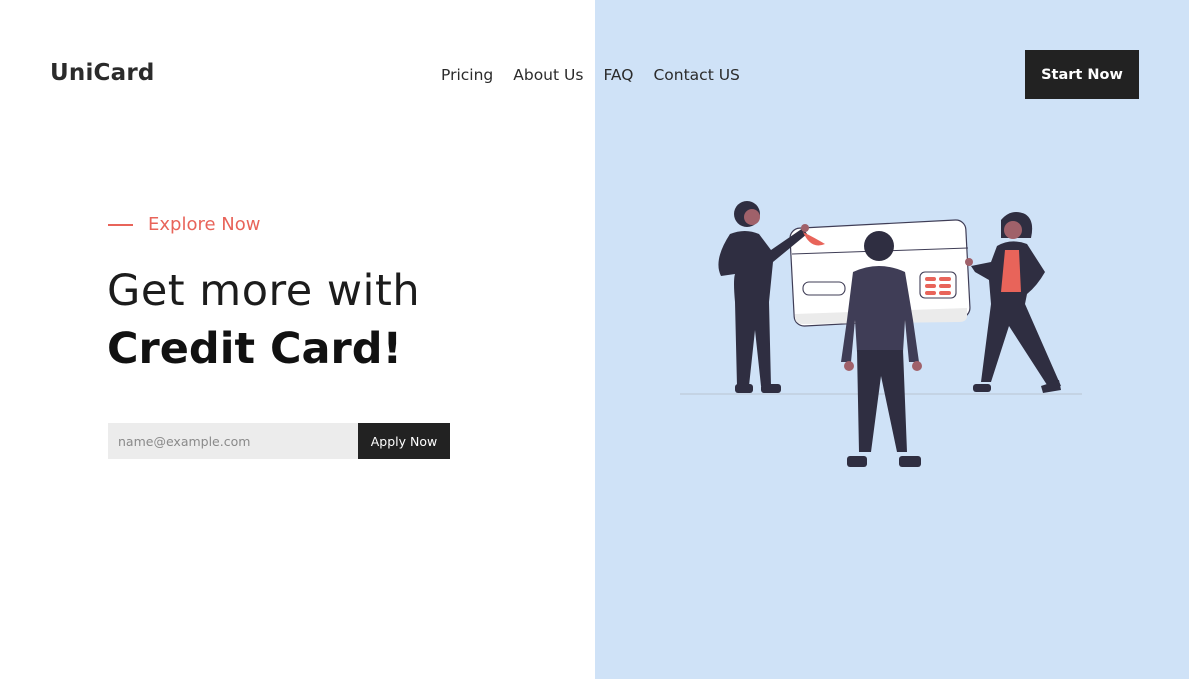  Describe the element at coordinates (233, 441) in the screenshot. I see `email-input` at that location.